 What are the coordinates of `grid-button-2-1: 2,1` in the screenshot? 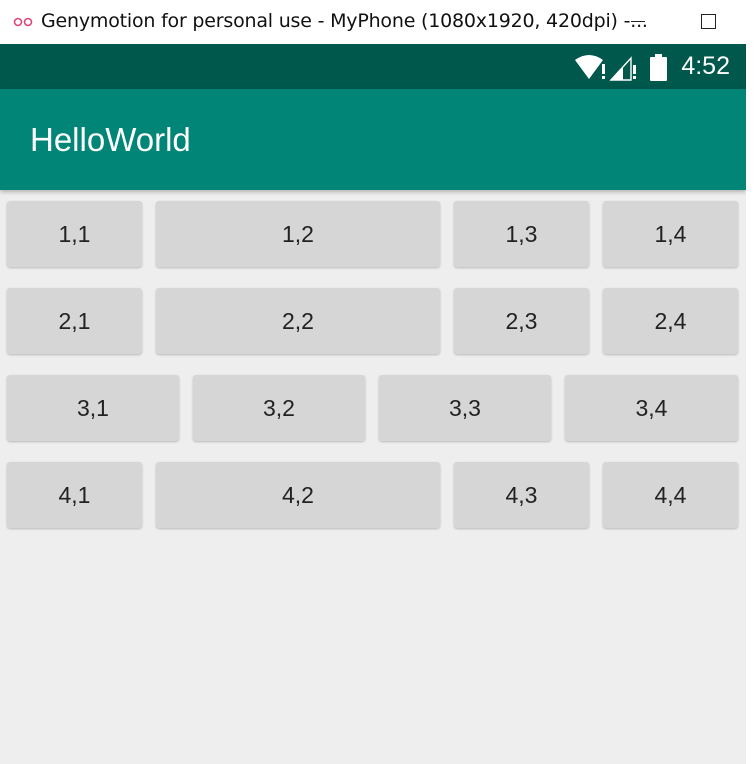 It's located at (74, 321).